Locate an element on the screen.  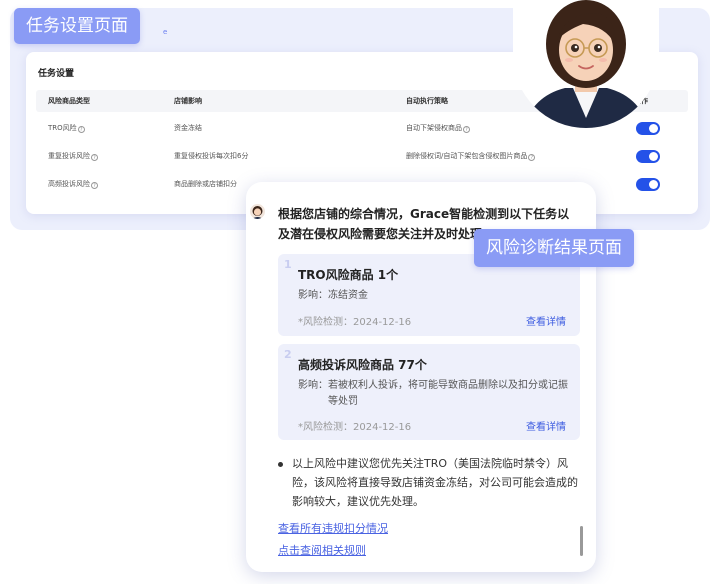
settings-page-tag: 任务设置页面 is located at coordinates (77, 26).